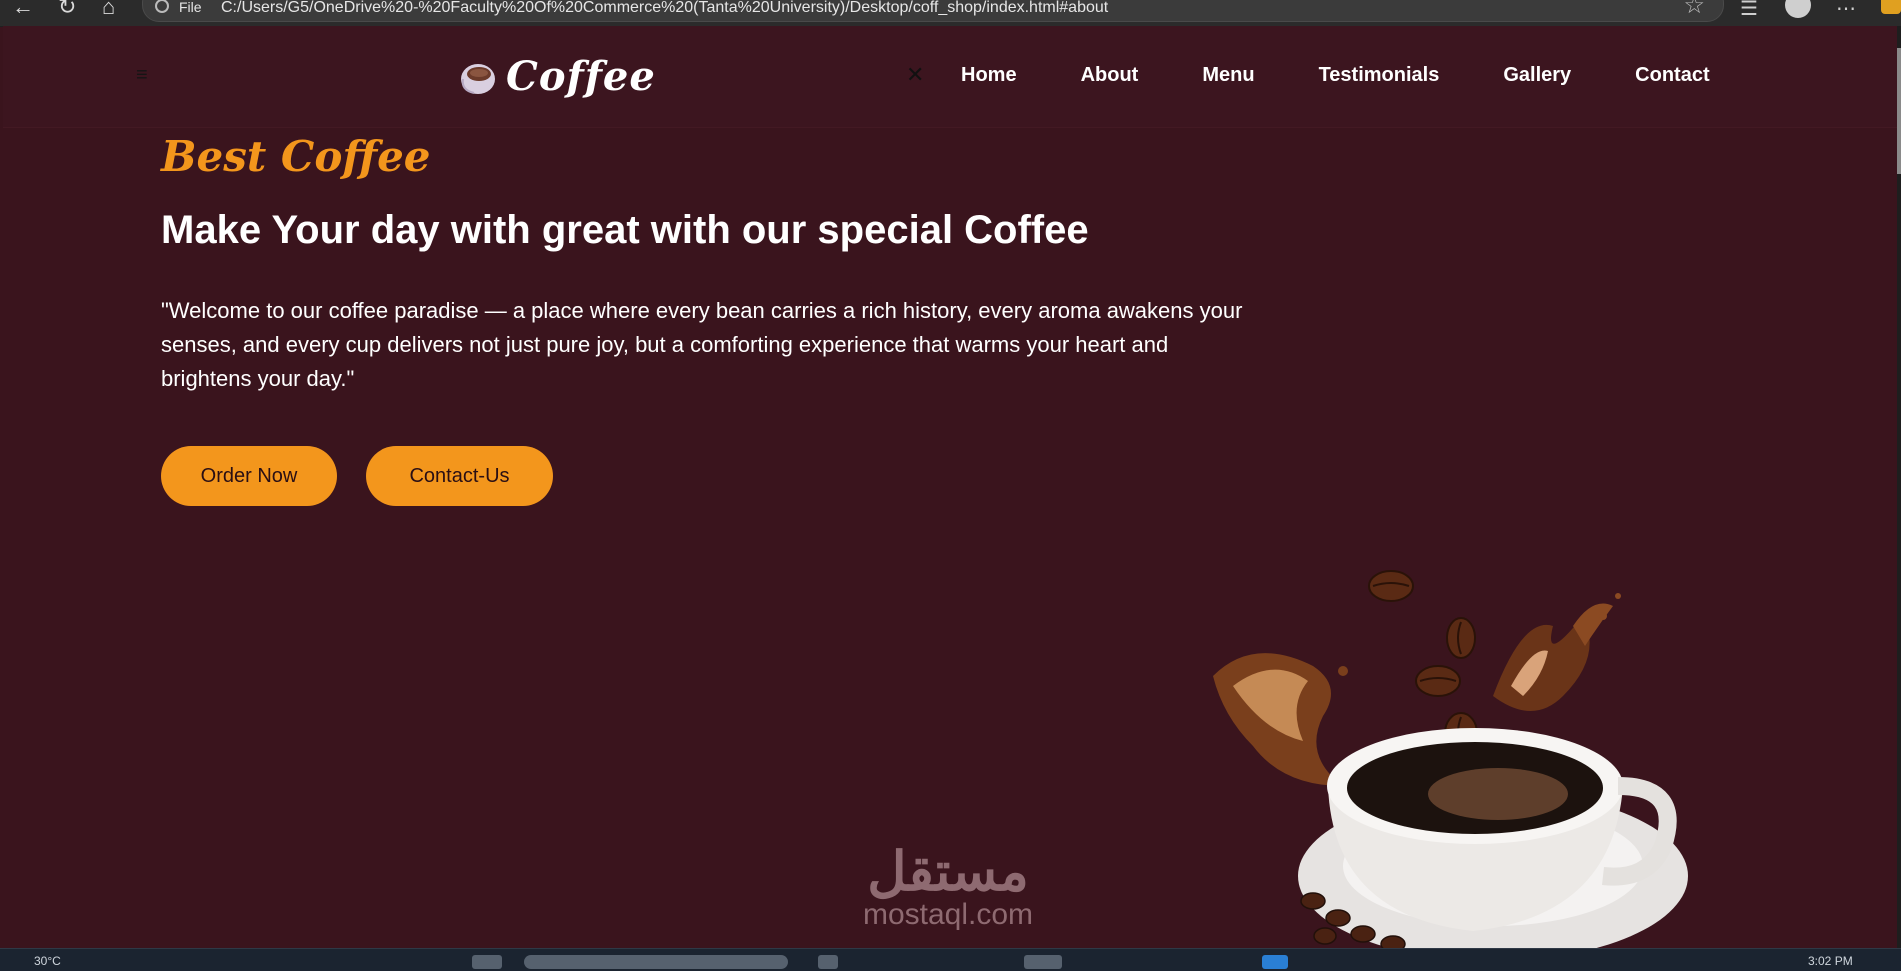  Describe the element at coordinates (1537, 75) in the screenshot. I see `nav-gallery: Gallery` at that location.